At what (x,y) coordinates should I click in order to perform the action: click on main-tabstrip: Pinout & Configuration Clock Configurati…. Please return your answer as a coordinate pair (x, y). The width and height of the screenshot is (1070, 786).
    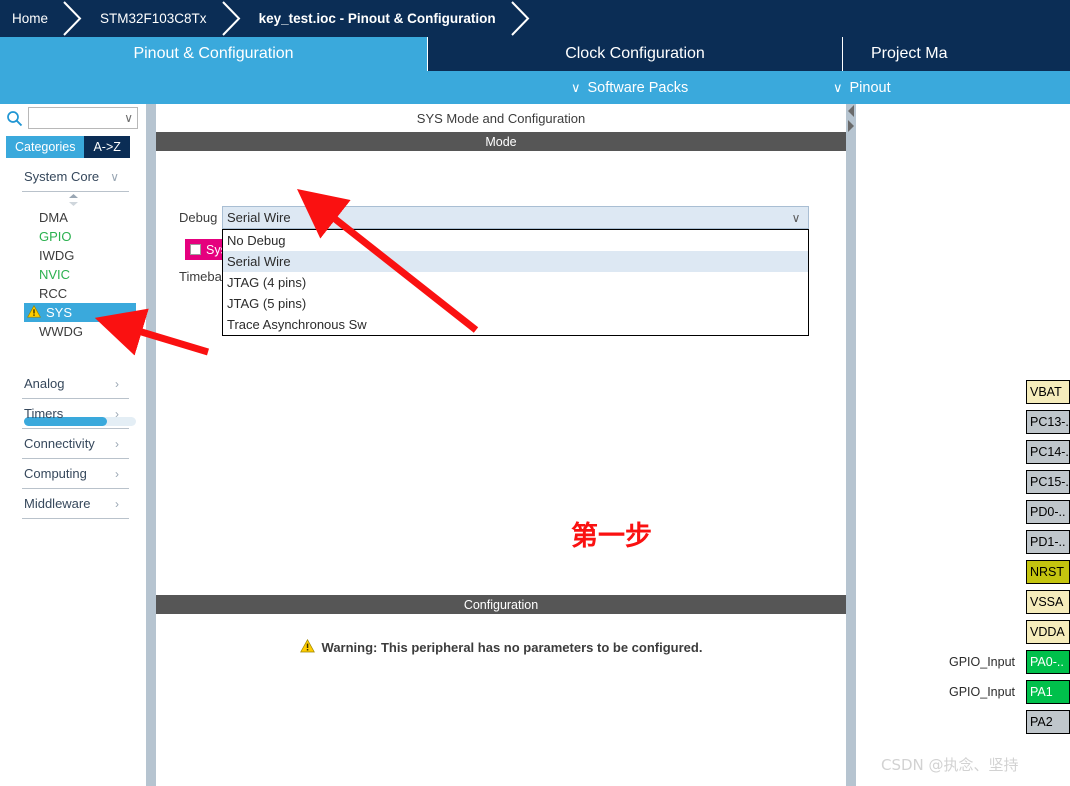
    Looking at the image, I should click on (535, 54).